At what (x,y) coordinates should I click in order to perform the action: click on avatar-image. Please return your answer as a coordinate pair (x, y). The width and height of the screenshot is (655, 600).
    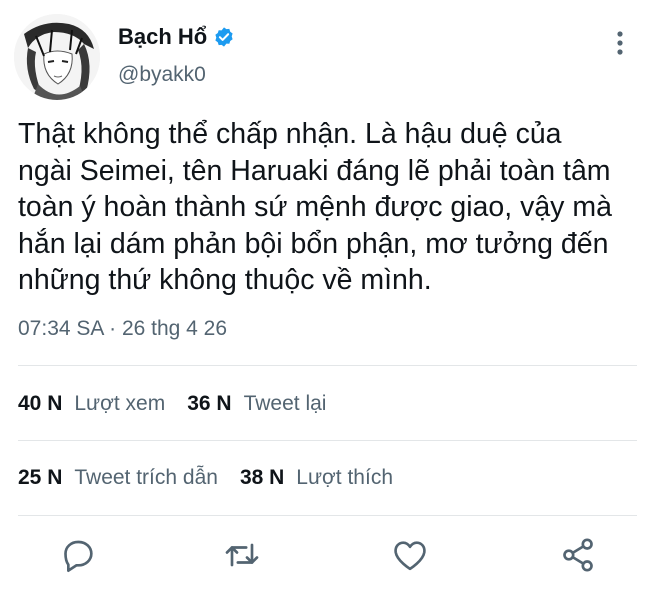
    Looking at the image, I should click on (57, 57).